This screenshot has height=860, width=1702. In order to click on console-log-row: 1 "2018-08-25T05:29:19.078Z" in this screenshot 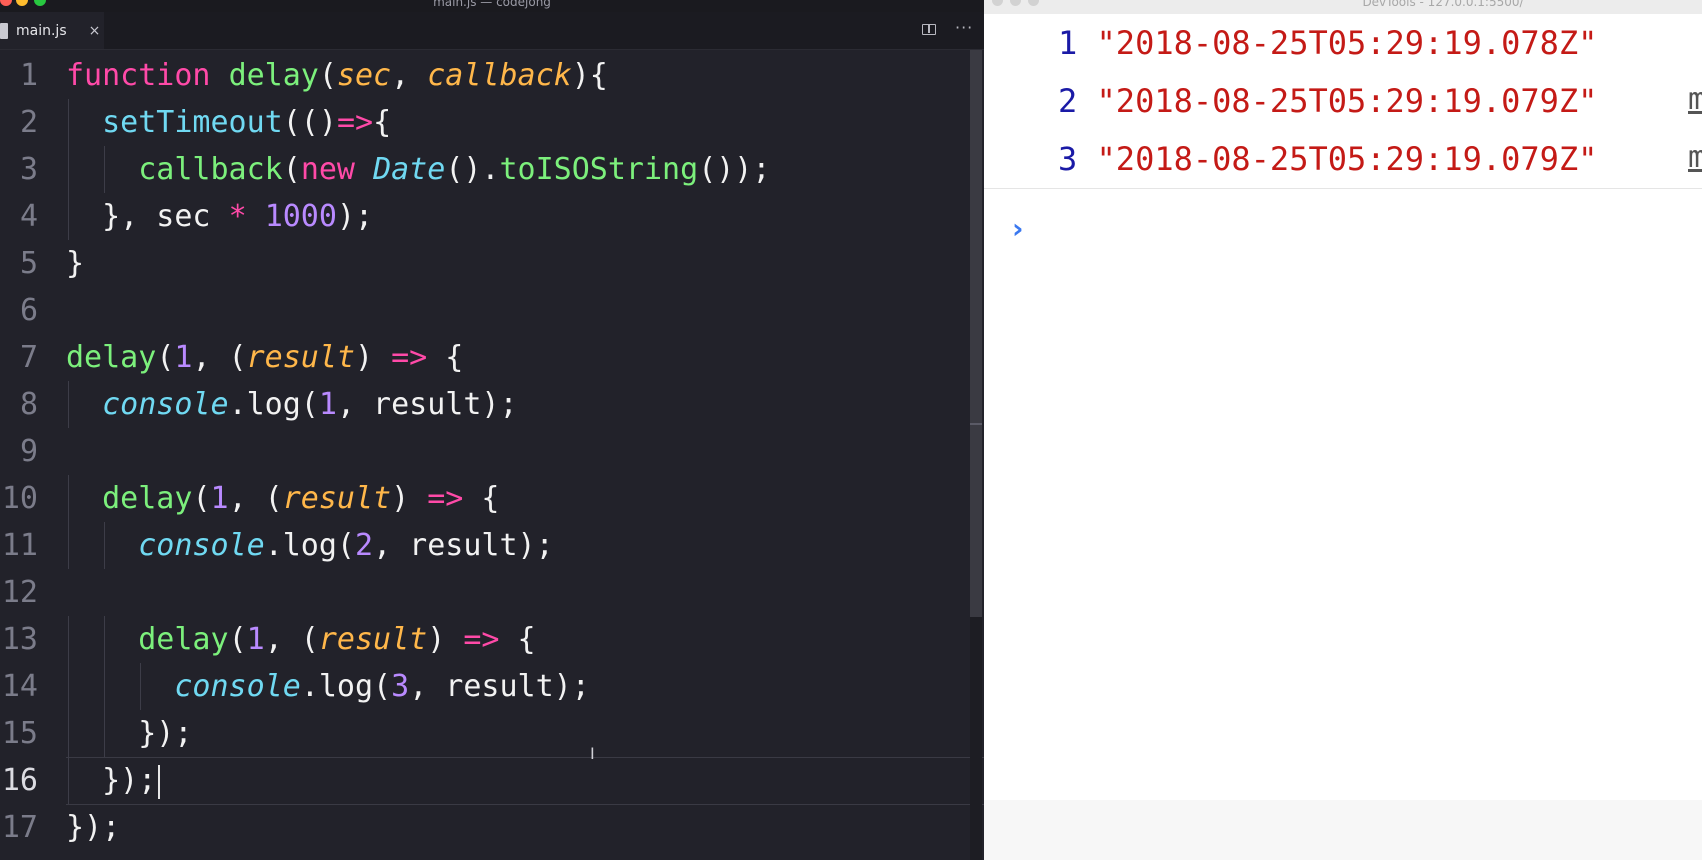, I will do `click(1343, 43)`.